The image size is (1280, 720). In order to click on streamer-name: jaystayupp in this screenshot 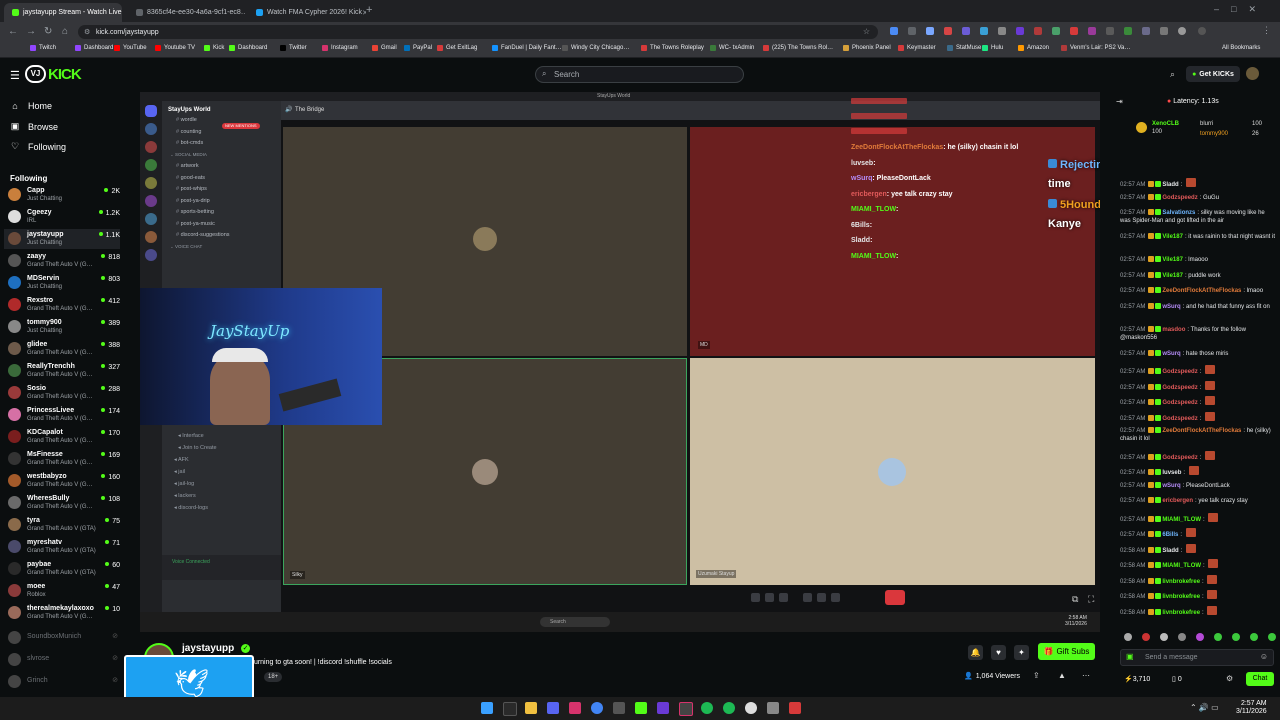, I will do `click(208, 648)`.